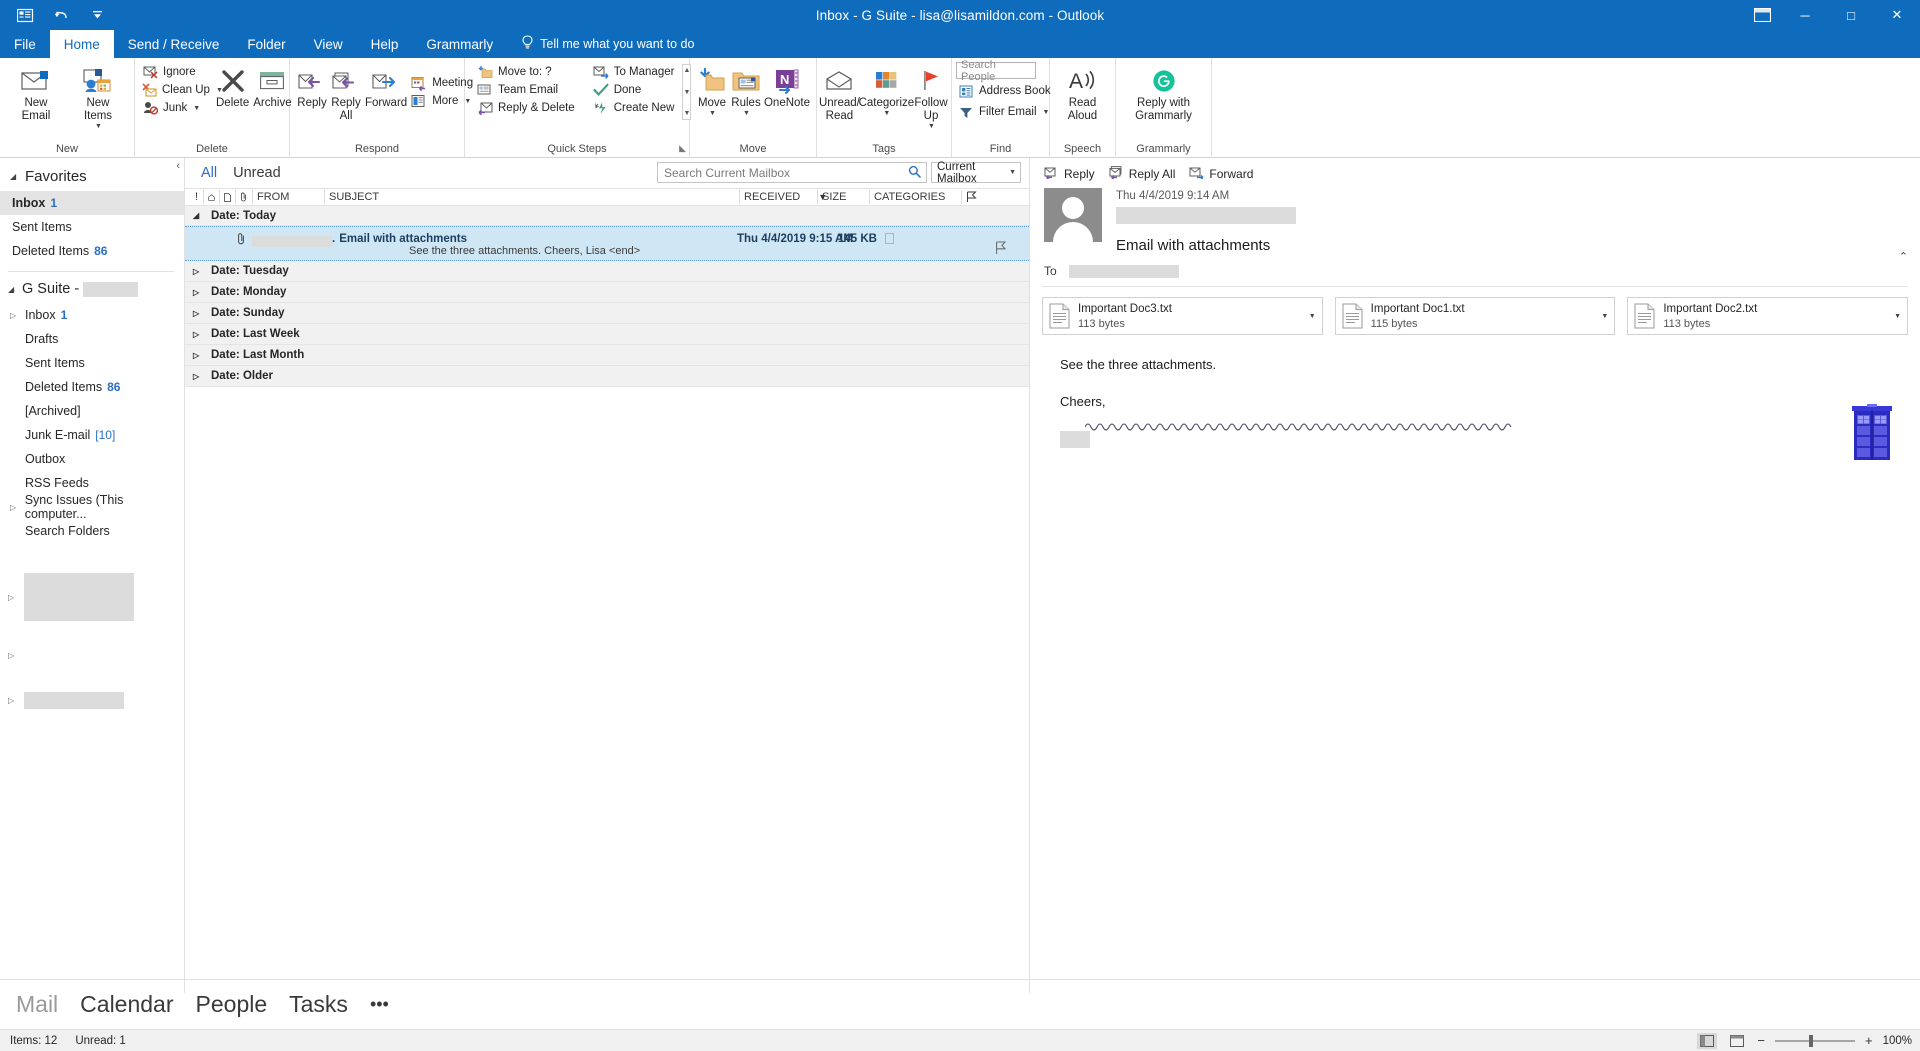 The height and width of the screenshot is (1051, 1920). What do you see at coordinates (92, 483) in the screenshot?
I see `sidebar-item-rss-feeds: RSS Feeds` at bounding box center [92, 483].